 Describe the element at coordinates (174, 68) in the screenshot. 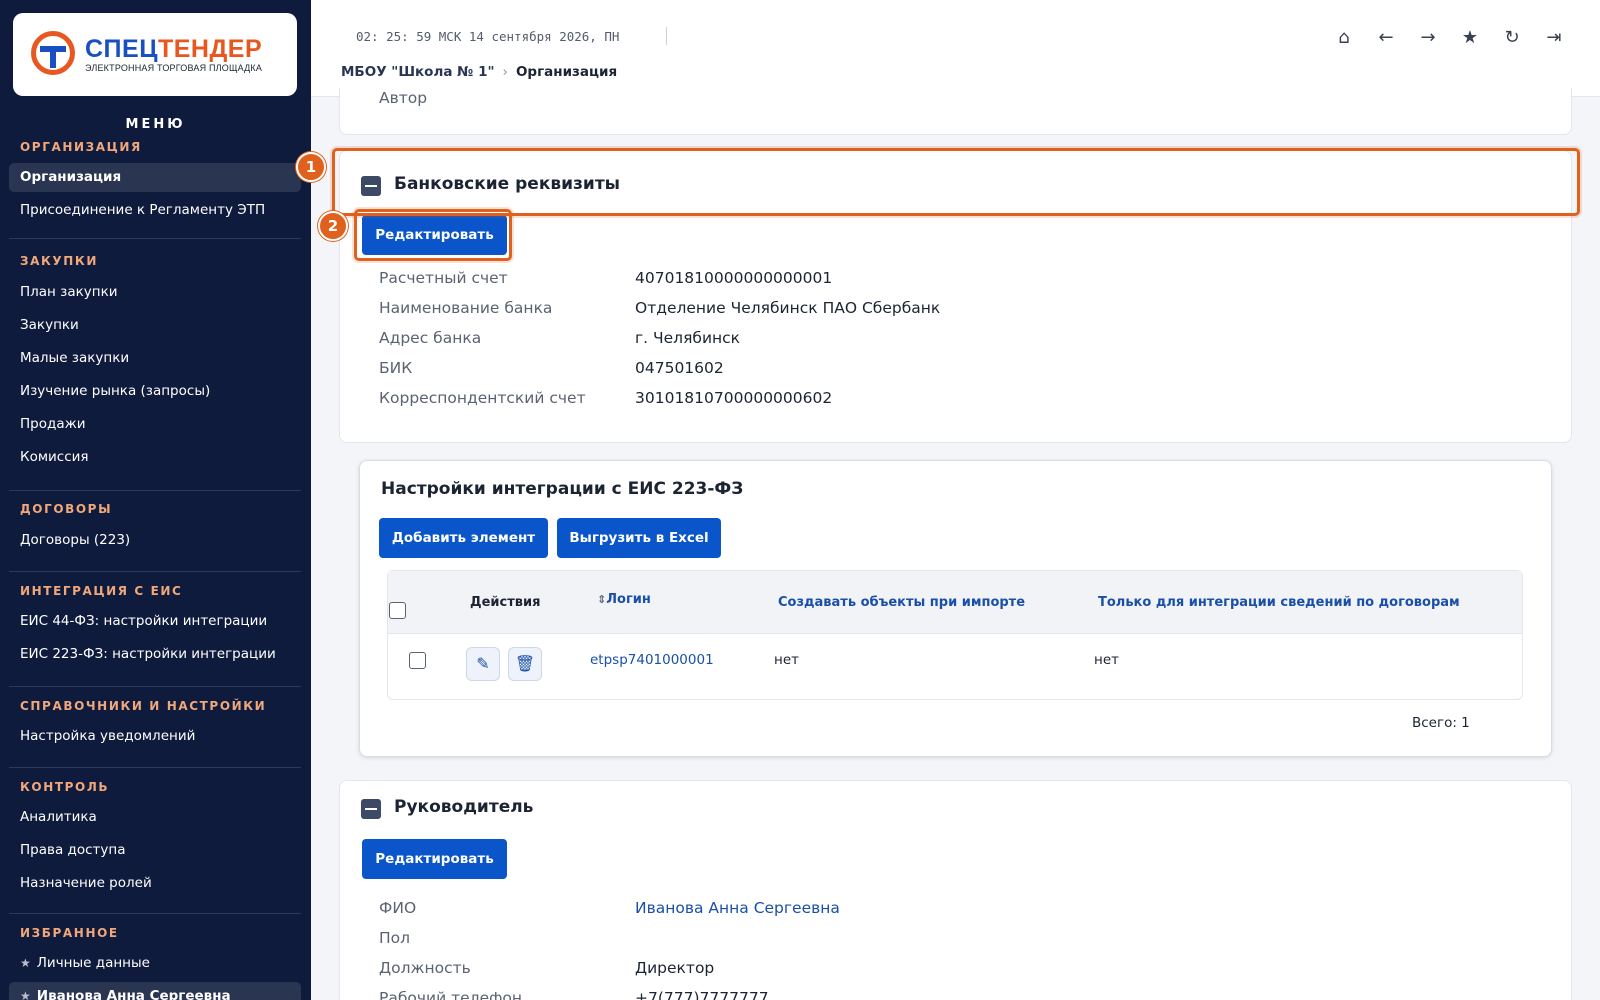

I see `logo-subtitle: ЭЛЕКТРОННАЯ ТОРГОВАЯ ПЛОЩАДКА` at that location.